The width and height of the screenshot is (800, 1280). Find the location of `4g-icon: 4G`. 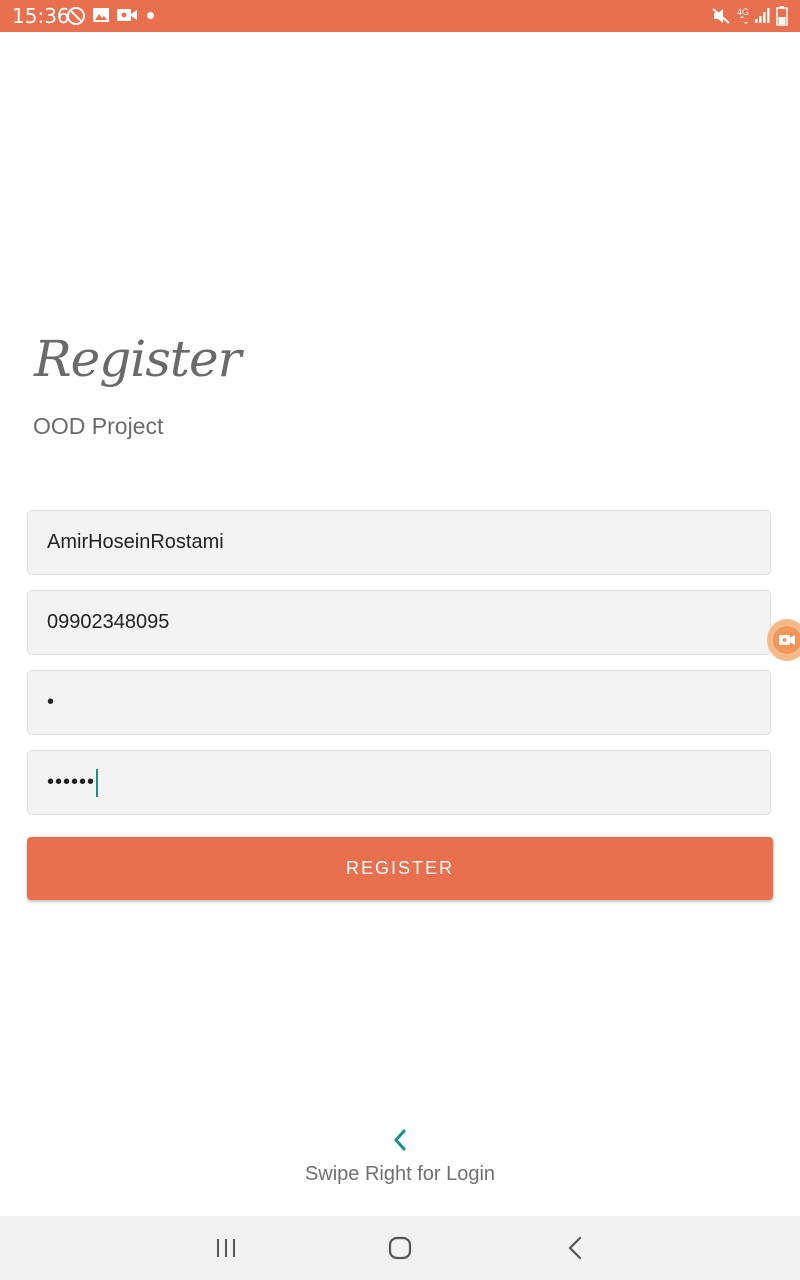

4g-icon: 4G is located at coordinates (743, 15).